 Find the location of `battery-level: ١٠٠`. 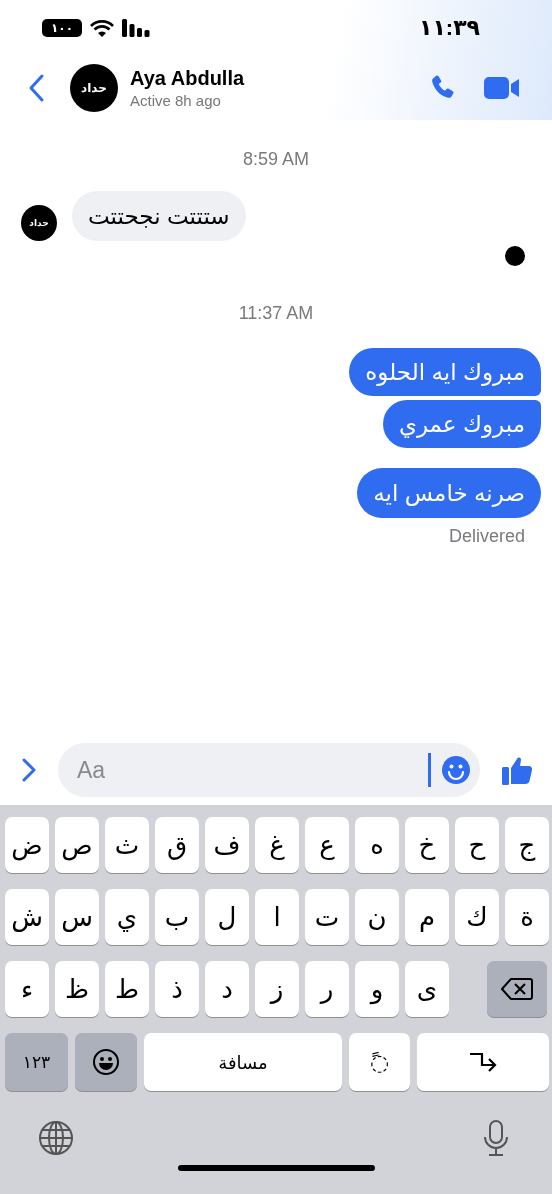

battery-level: ١٠٠ is located at coordinates (62, 27).